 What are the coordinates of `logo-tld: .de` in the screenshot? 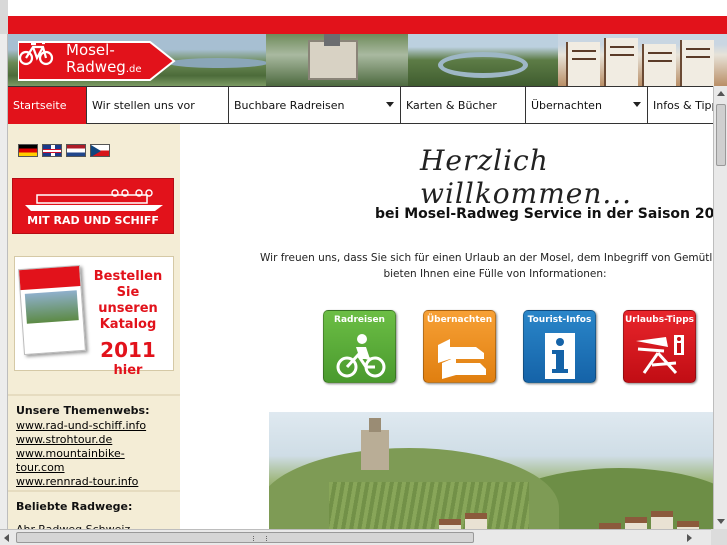 It's located at (133, 69).